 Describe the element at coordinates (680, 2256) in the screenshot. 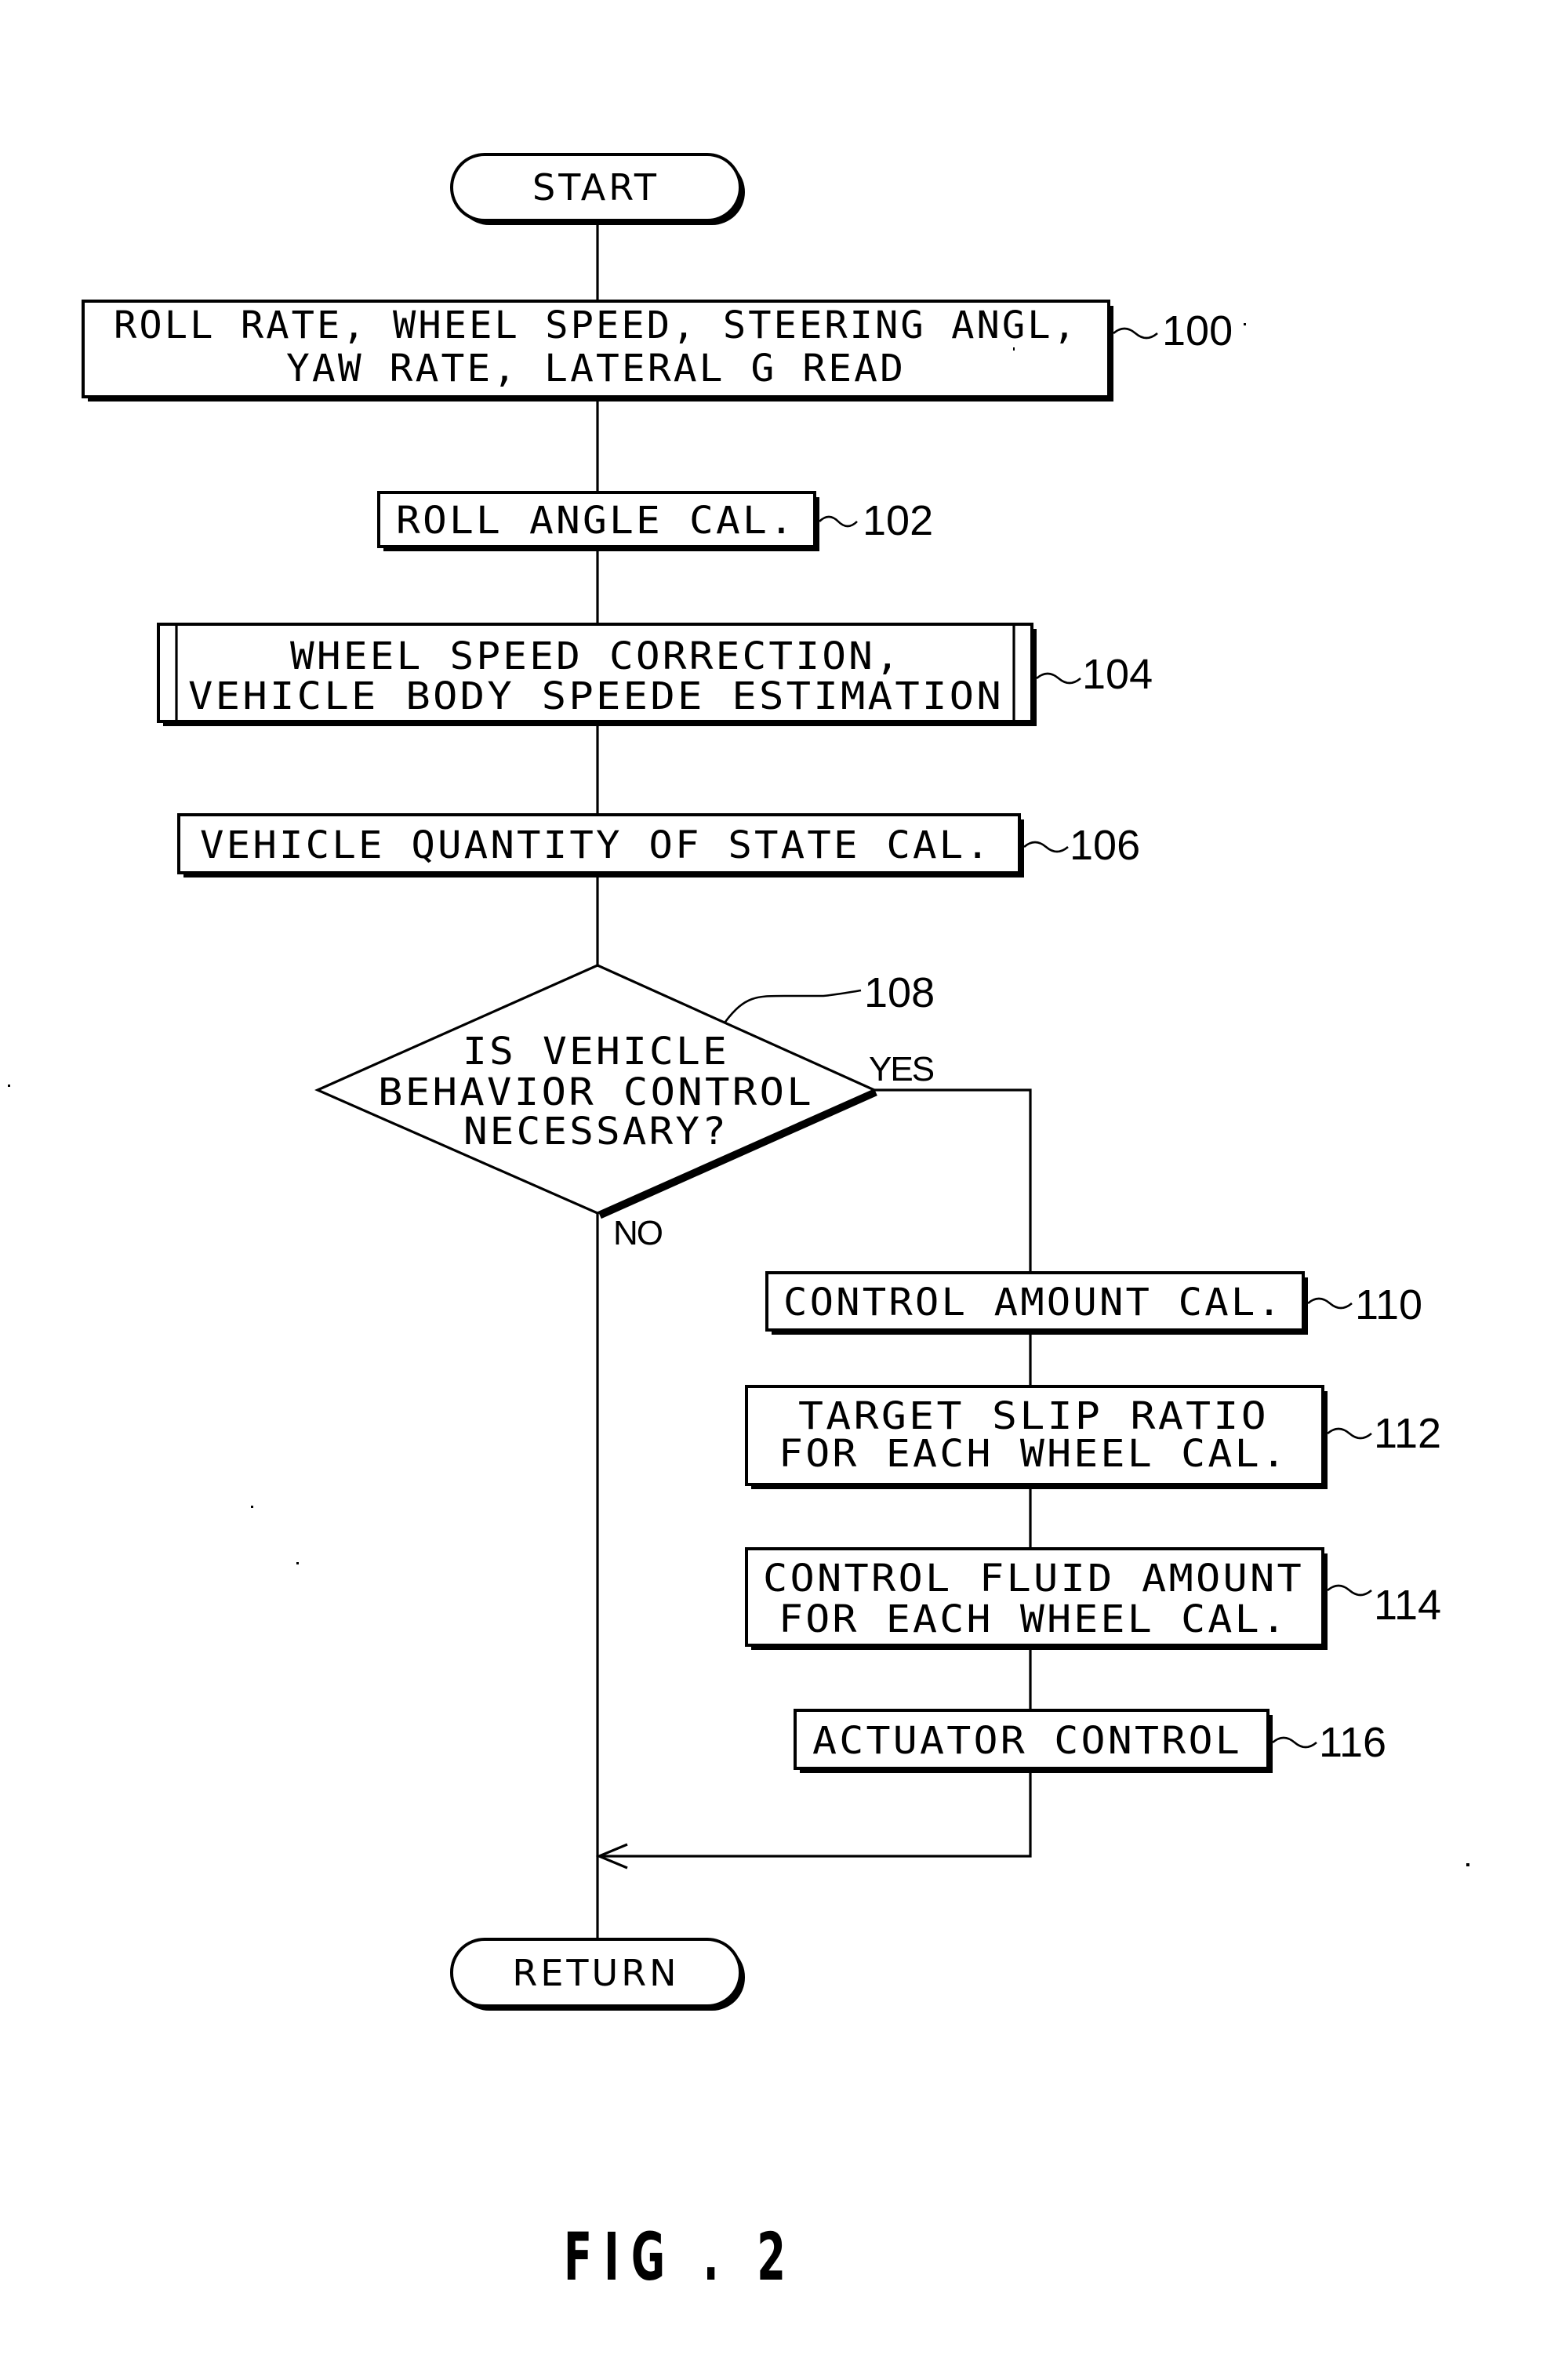

I see `figure-caption: FIG . 2` at that location.